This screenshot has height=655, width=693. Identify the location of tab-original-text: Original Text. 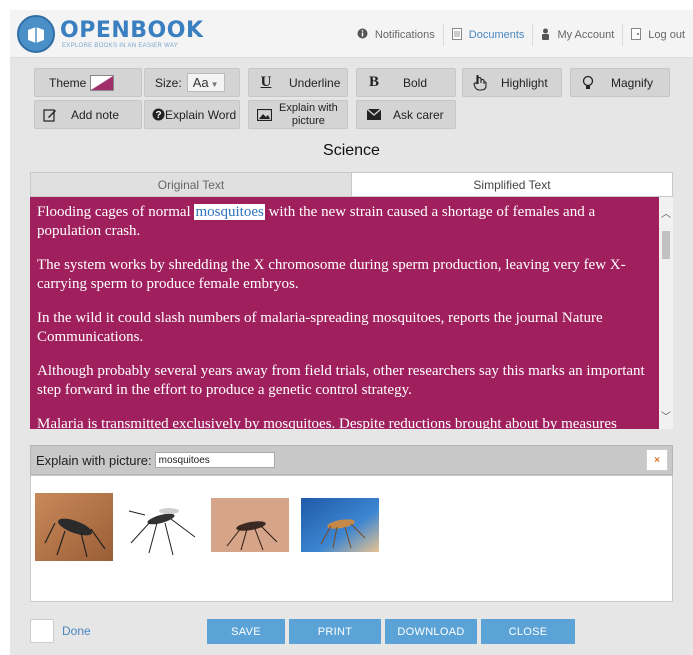
(191, 184).